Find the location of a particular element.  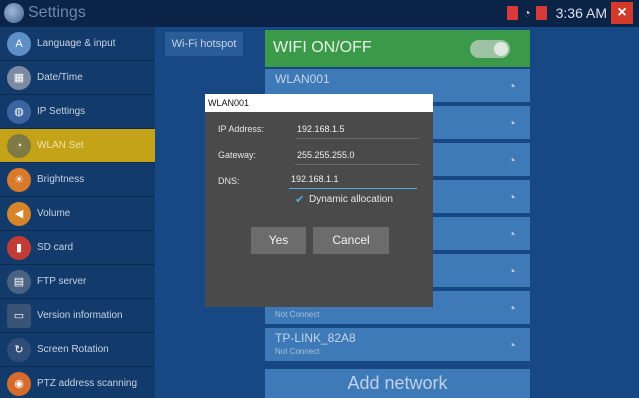

battery-red-icon is located at coordinates (513, 13).